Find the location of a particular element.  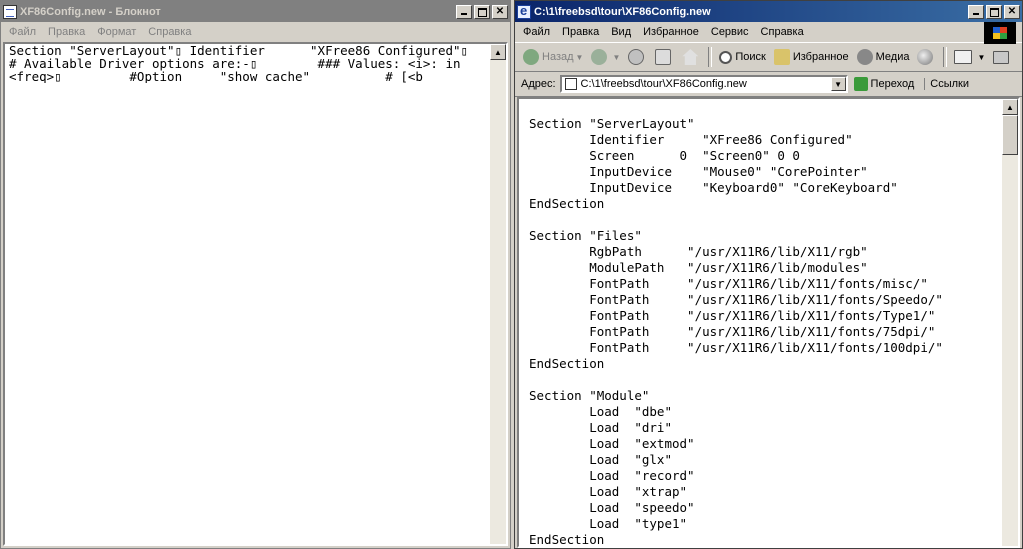

config-line: Load "dri" is located at coordinates (600, 427).